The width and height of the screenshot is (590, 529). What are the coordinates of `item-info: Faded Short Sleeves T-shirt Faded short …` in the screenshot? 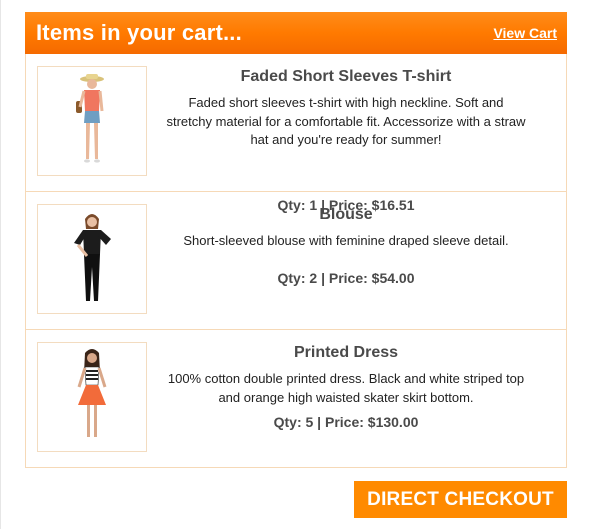 It's located at (346, 109).